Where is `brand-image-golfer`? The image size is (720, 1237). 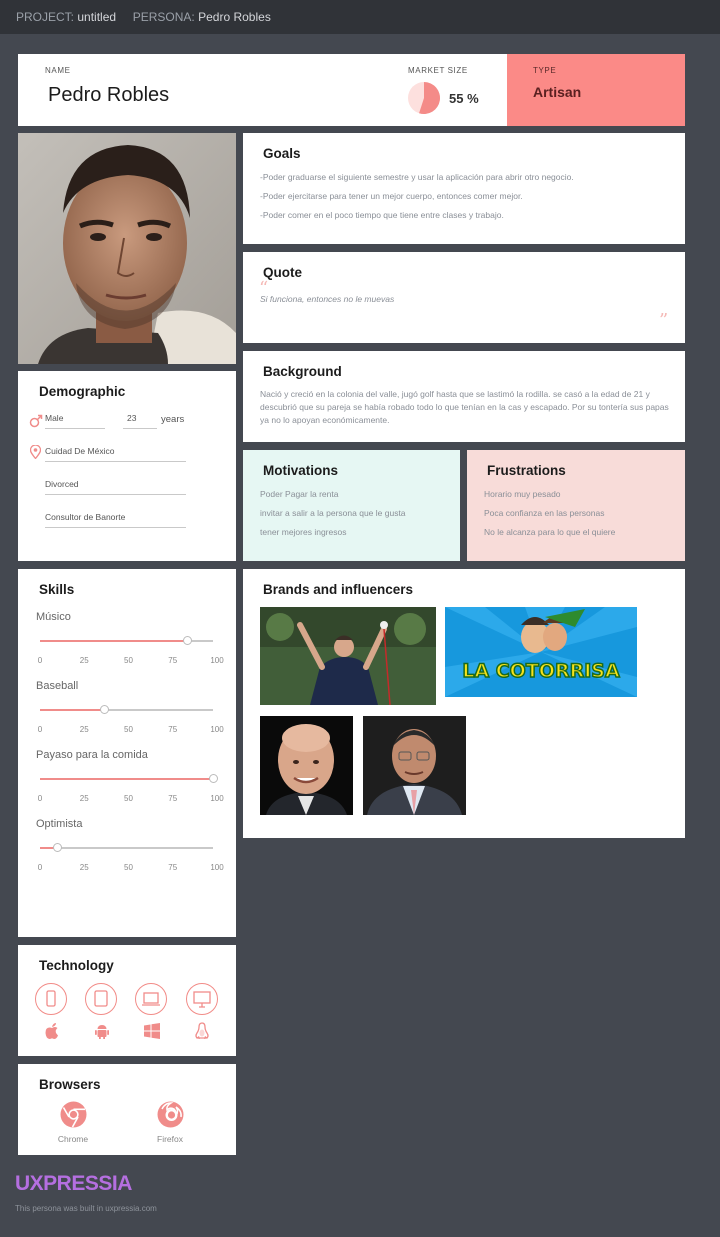 brand-image-golfer is located at coordinates (348, 656).